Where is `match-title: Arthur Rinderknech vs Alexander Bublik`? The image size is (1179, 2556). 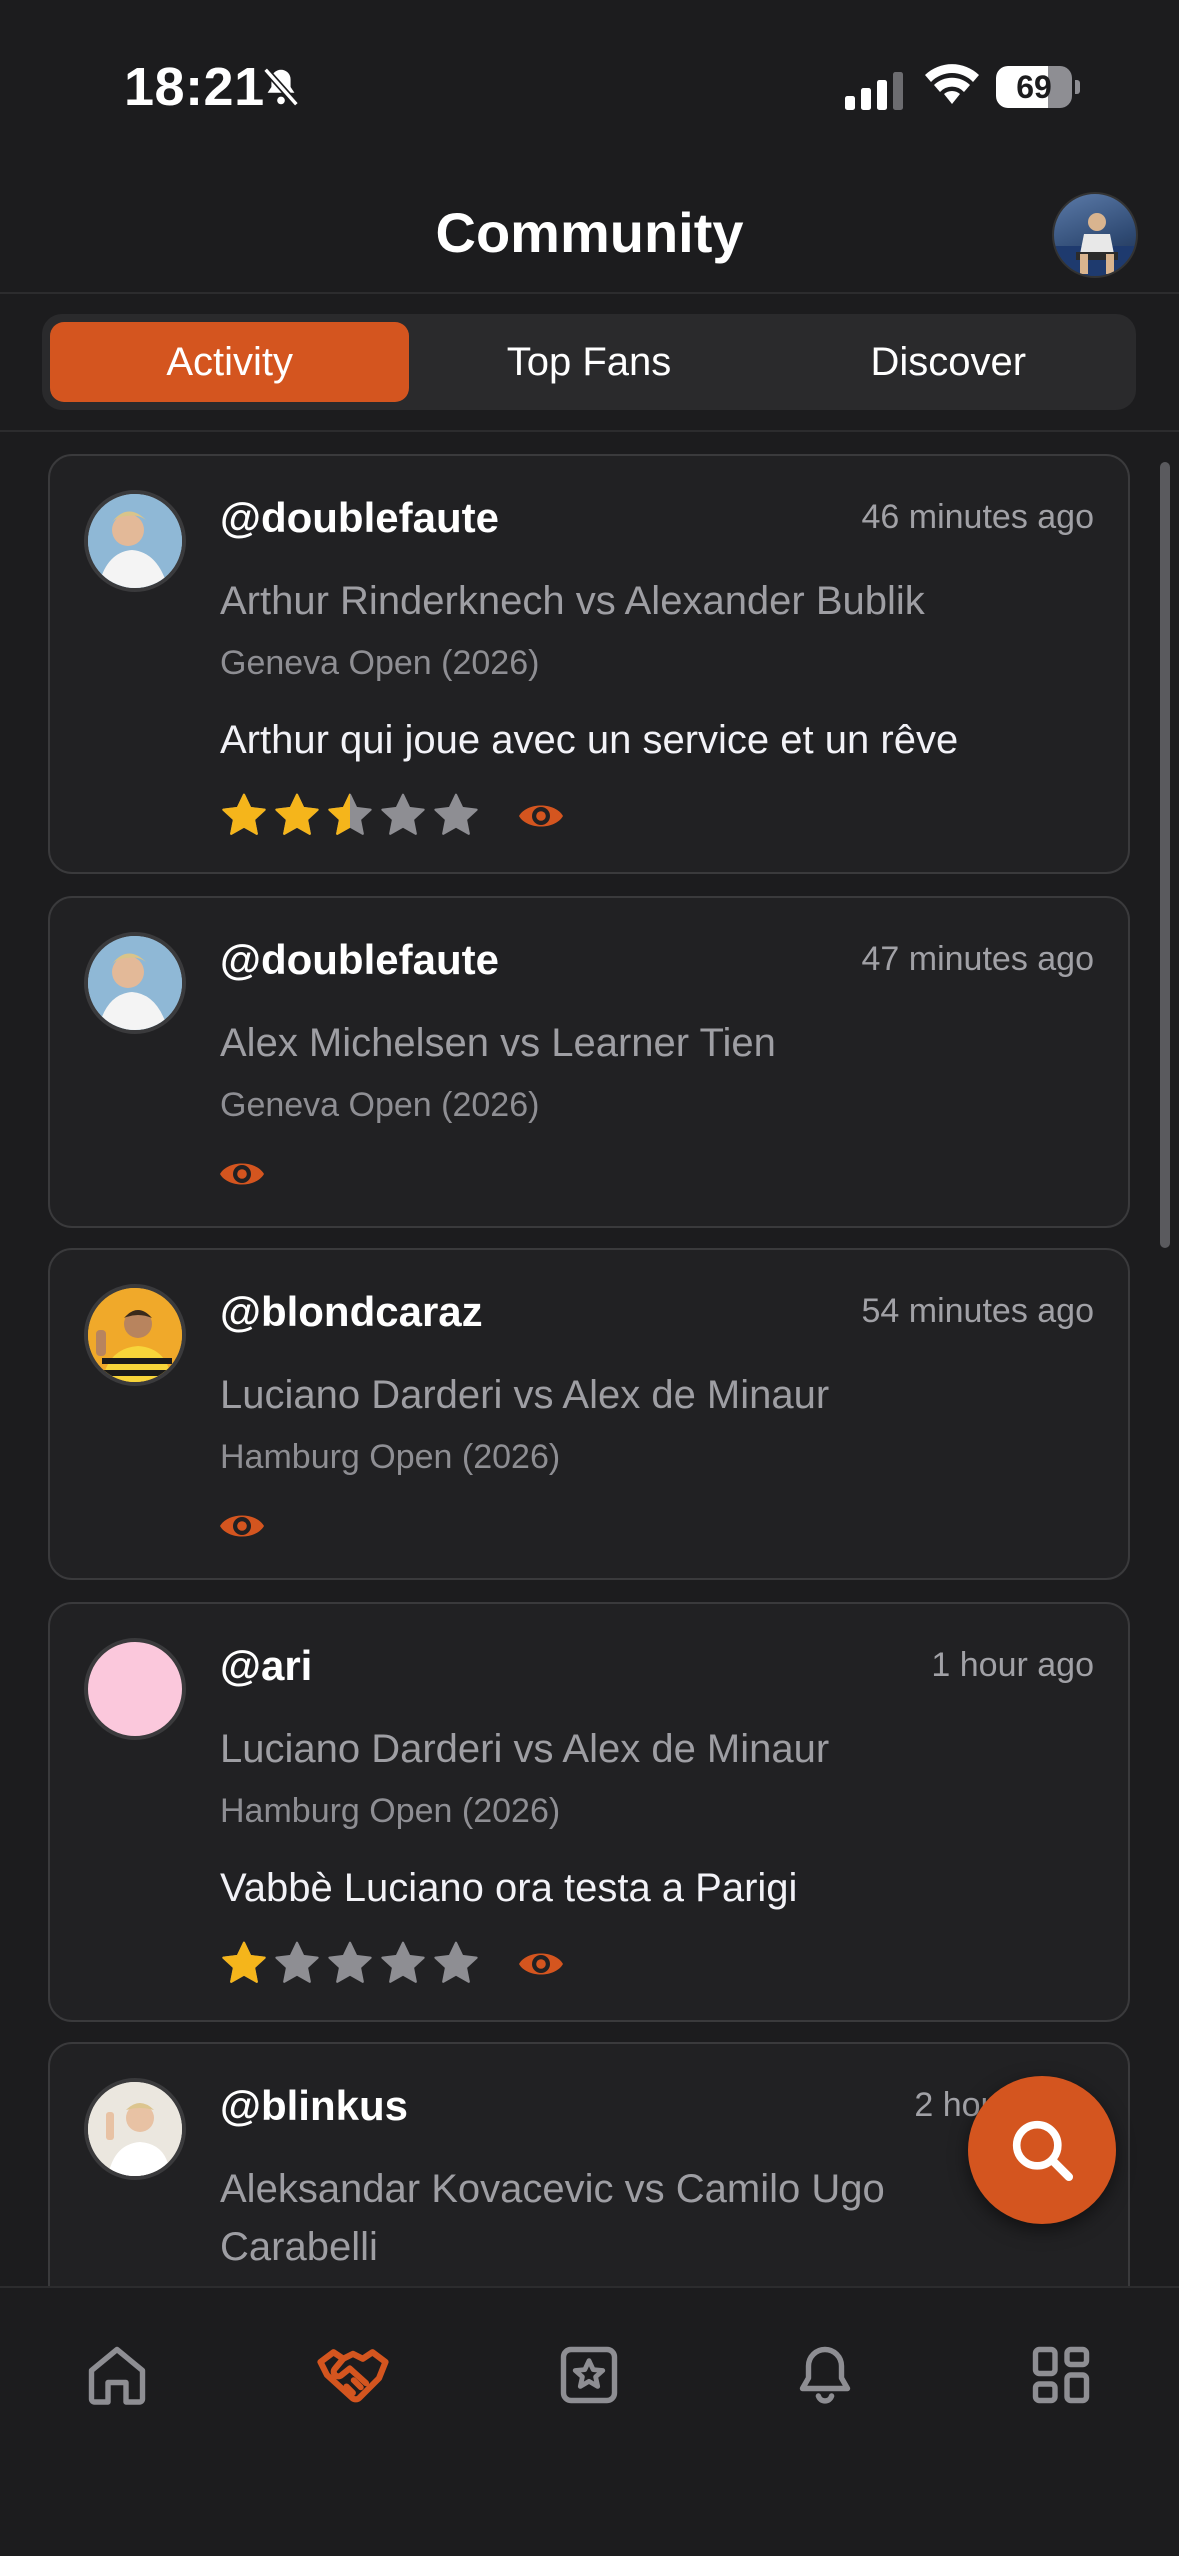
match-title: Arthur Rinderknech vs Alexander Bublik is located at coordinates (600, 601).